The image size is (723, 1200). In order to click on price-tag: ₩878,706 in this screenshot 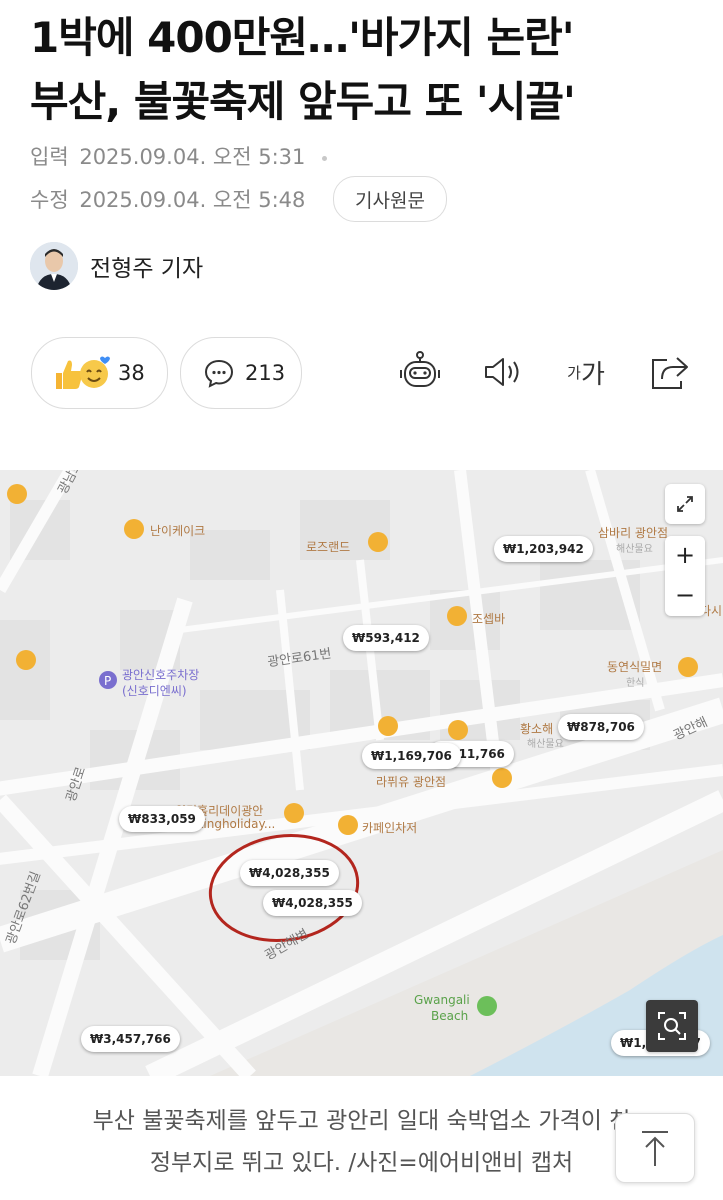, I will do `click(601, 727)`.